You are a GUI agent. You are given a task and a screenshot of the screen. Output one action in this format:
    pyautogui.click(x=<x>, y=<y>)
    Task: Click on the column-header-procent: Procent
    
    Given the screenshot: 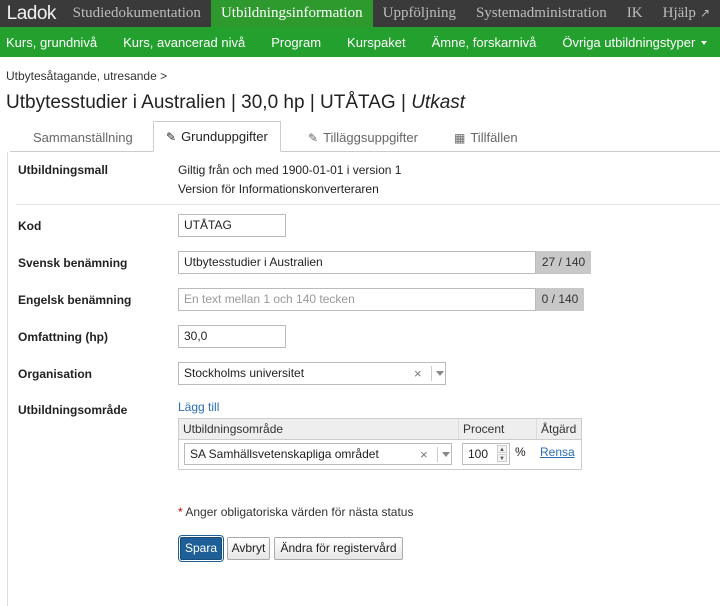 What is the action you would take?
    pyautogui.click(x=498, y=429)
    